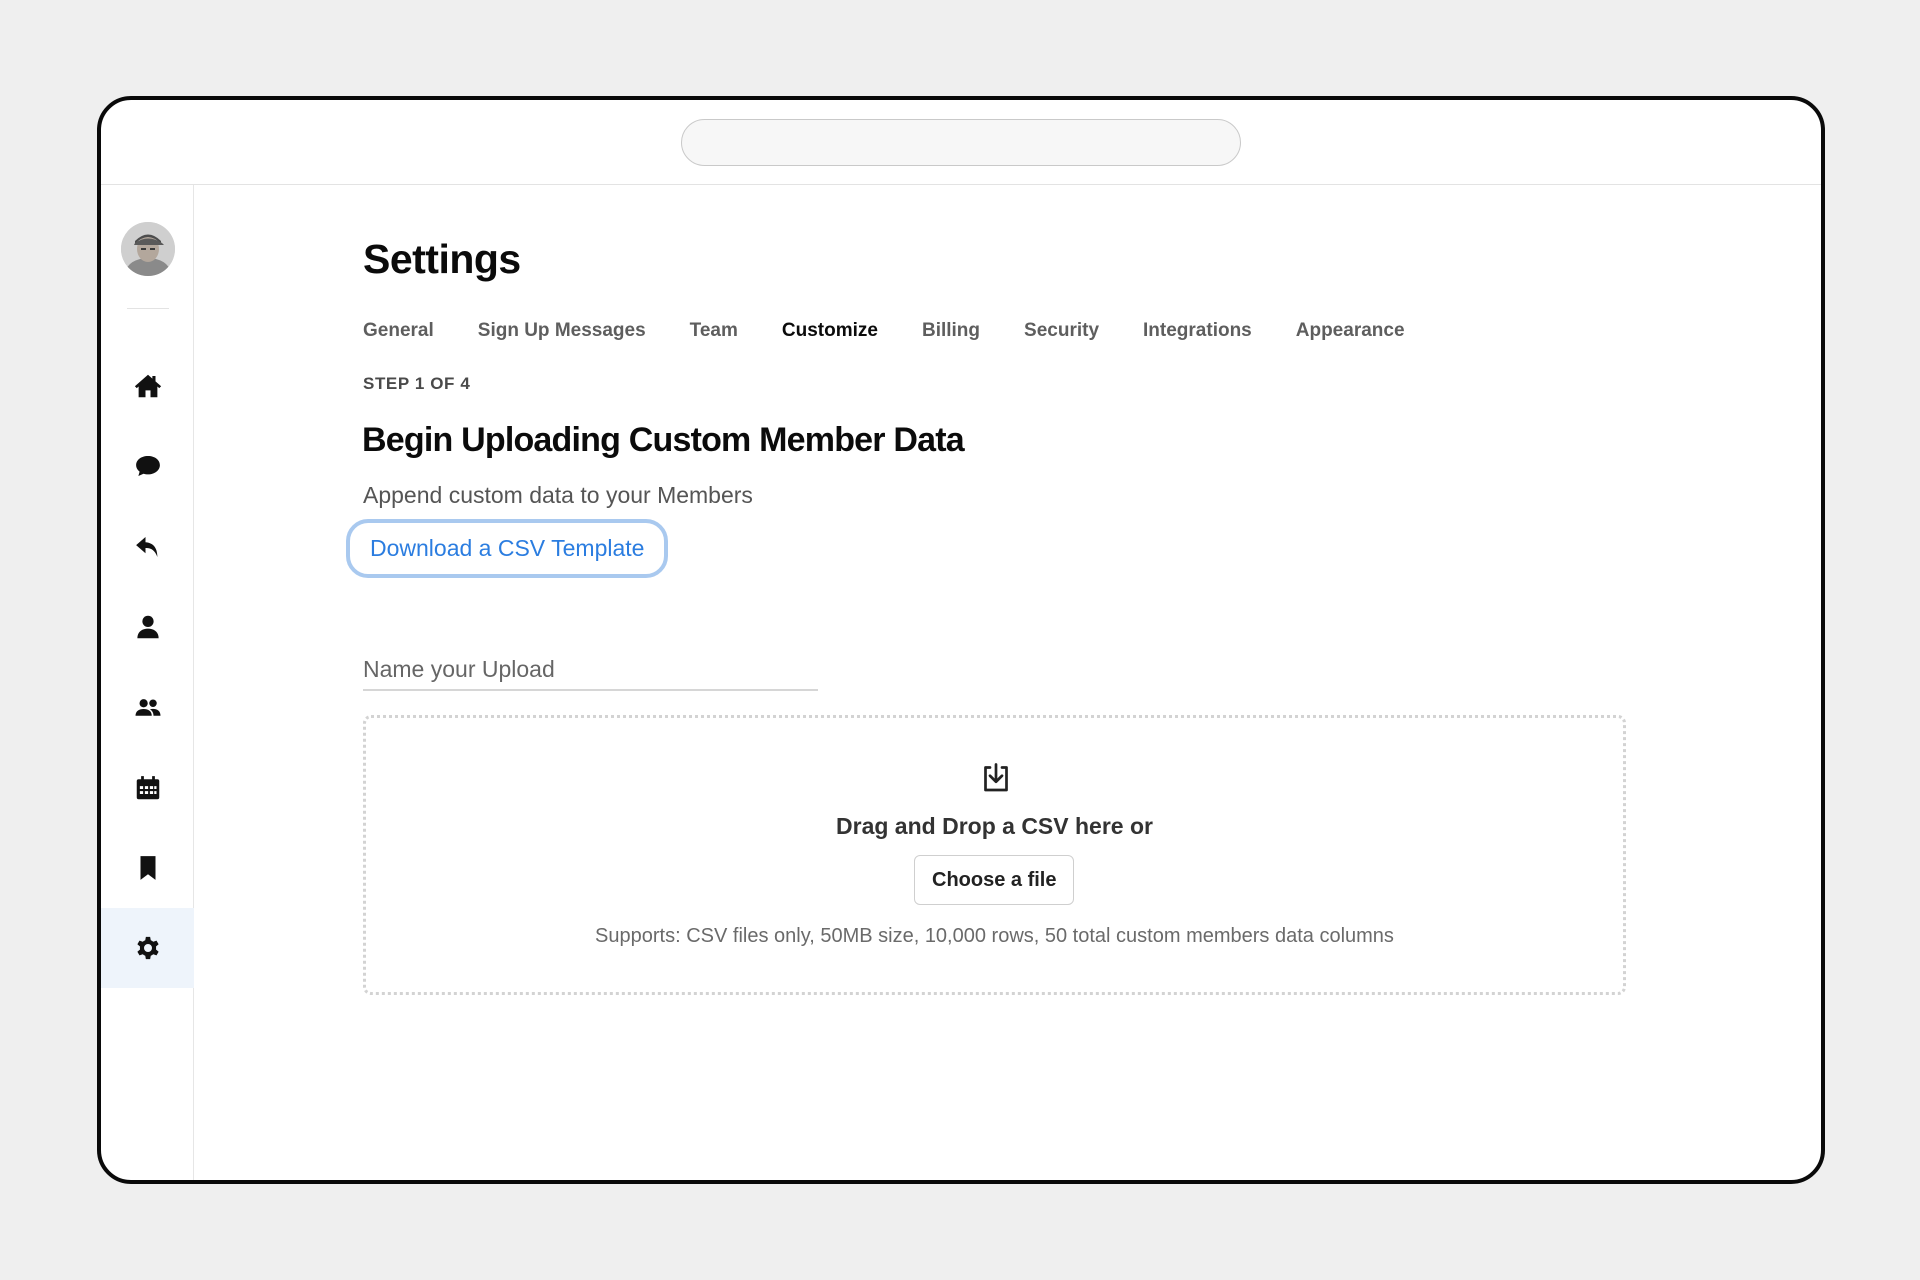 The image size is (1920, 1280). What do you see at coordinates (417, 383) in the screenshot?
I see `step-indicator: STEP 1 OF 4` at bounding box center [417, 383].